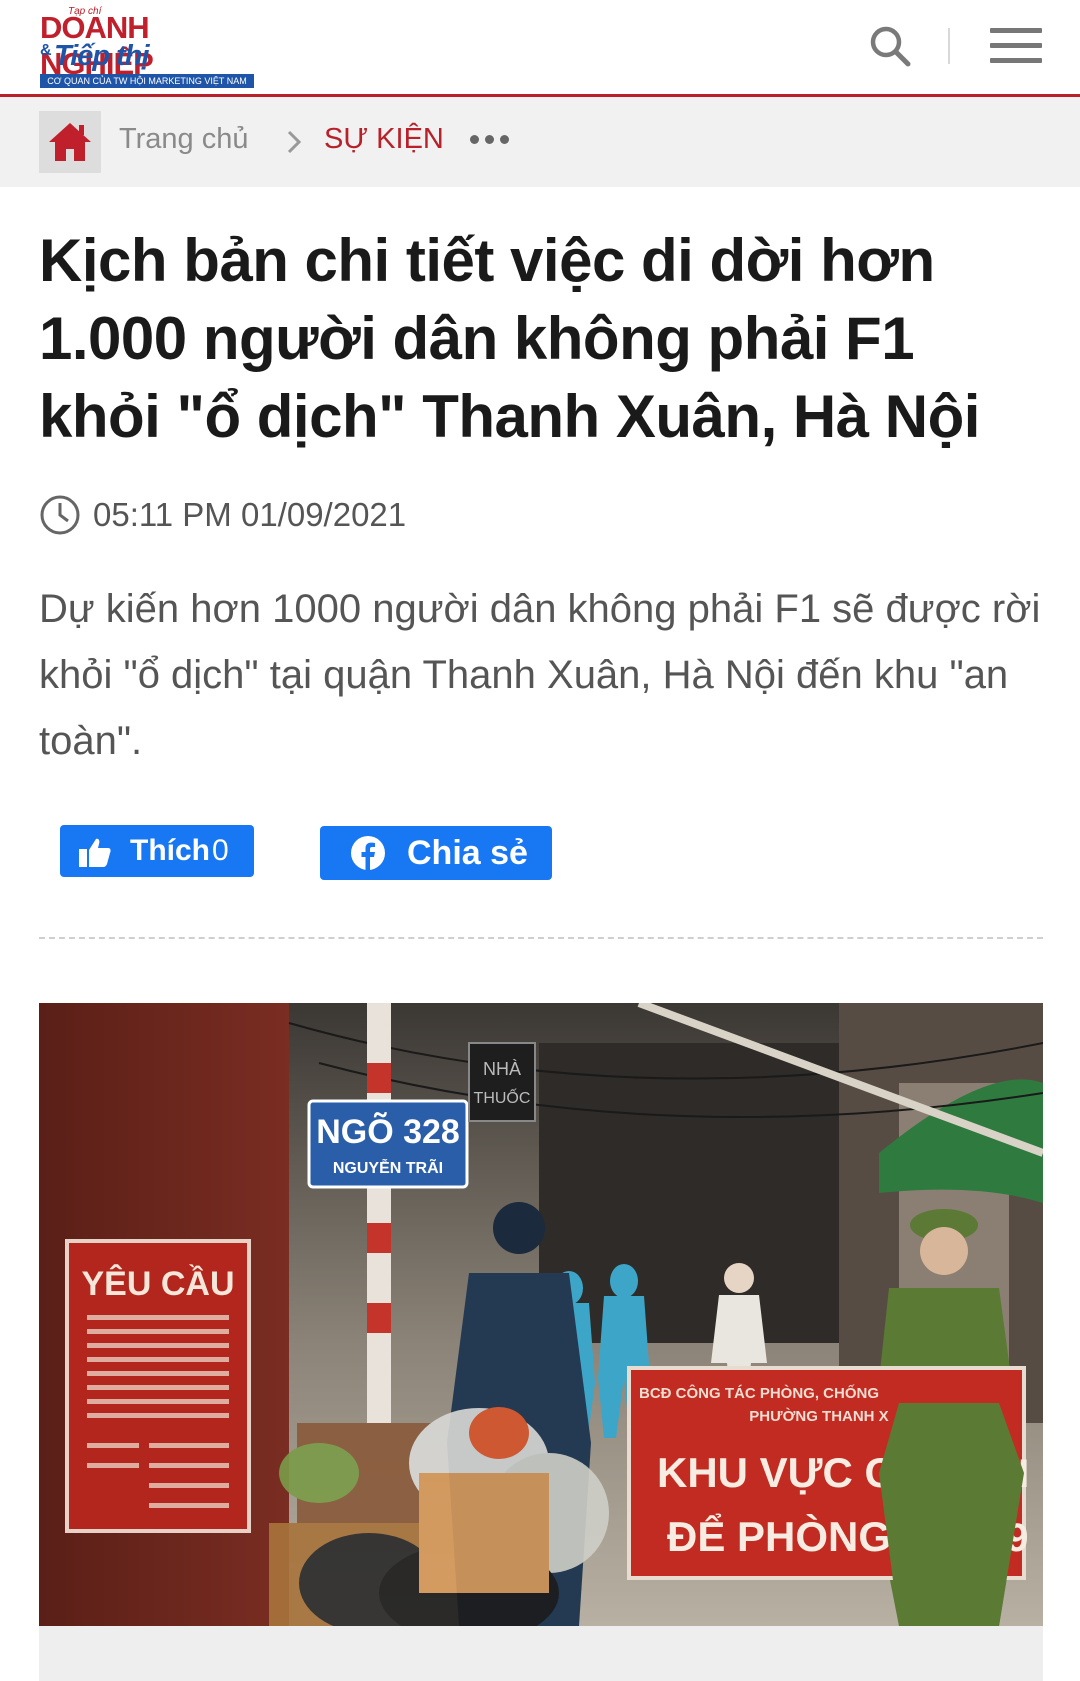  Describe the element at coordinates (1016, 46) in the screenshot. I see `menu-button` at that location.